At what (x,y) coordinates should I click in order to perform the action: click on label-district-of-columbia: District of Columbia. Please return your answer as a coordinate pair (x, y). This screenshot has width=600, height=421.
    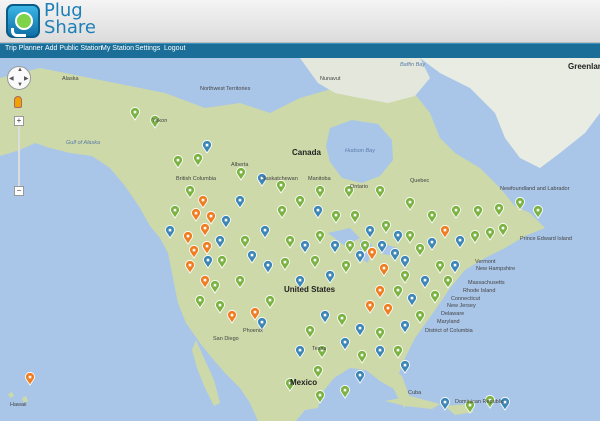
    Looking at the image, I should click on (449, 331).